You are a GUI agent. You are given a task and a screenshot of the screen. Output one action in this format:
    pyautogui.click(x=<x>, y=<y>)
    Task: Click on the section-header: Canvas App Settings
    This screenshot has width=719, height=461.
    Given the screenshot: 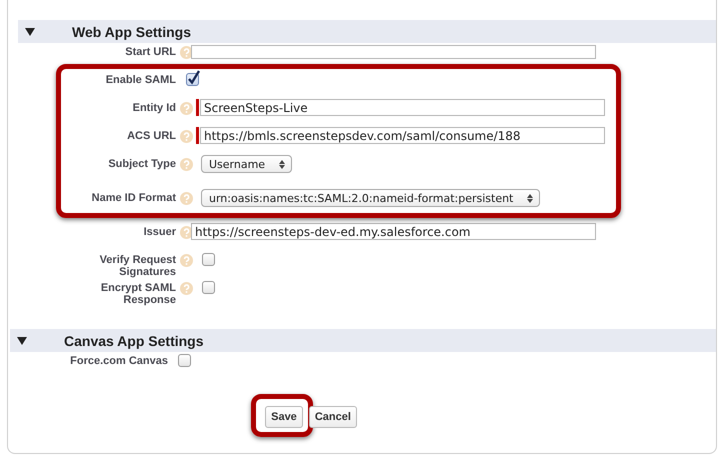 What is the action you would take?
    pyautogui.click(x=363, y=340)
    